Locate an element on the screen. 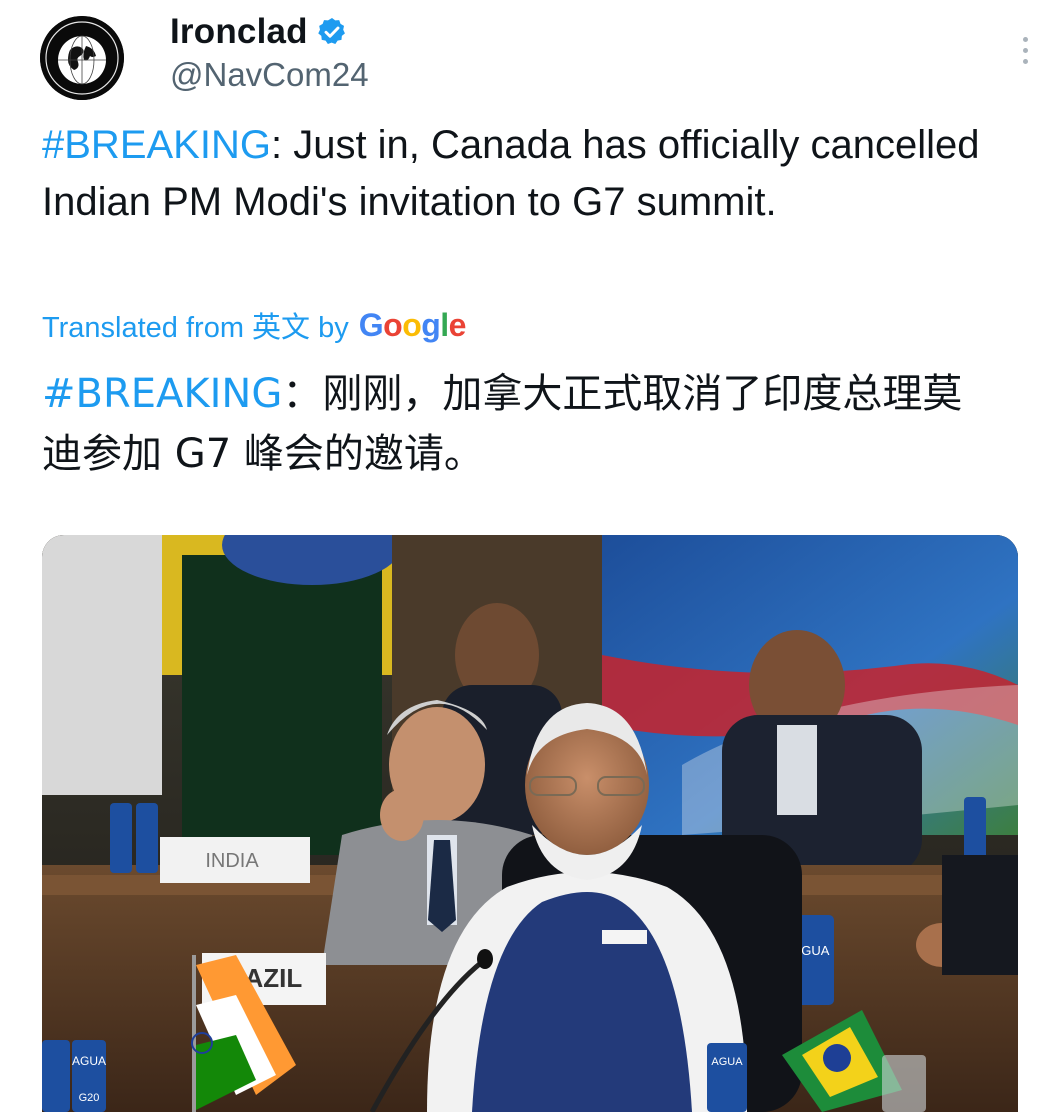  translated-text: #BREAKING：刚刚，加拿大正式取消了印度总理莫迪参加 G7 峰会的邀请。 is located at coordinates (522, 424).